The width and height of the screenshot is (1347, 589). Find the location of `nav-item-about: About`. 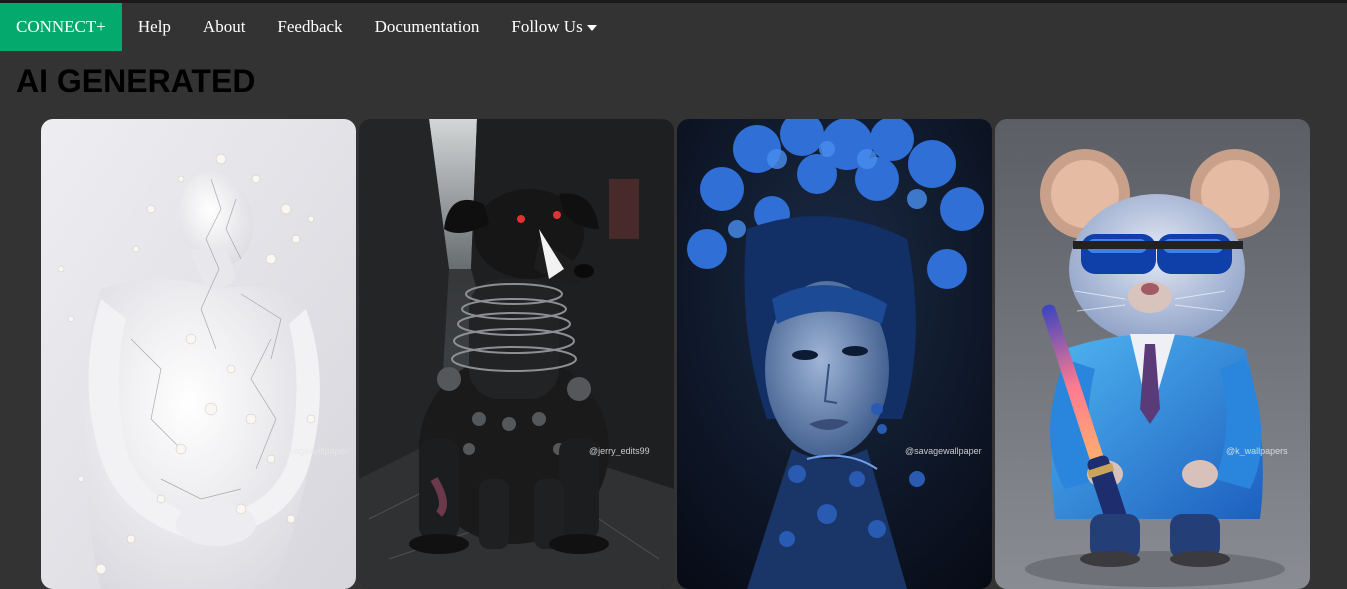

nav-item-about: About is located at coordinates (224, 27).